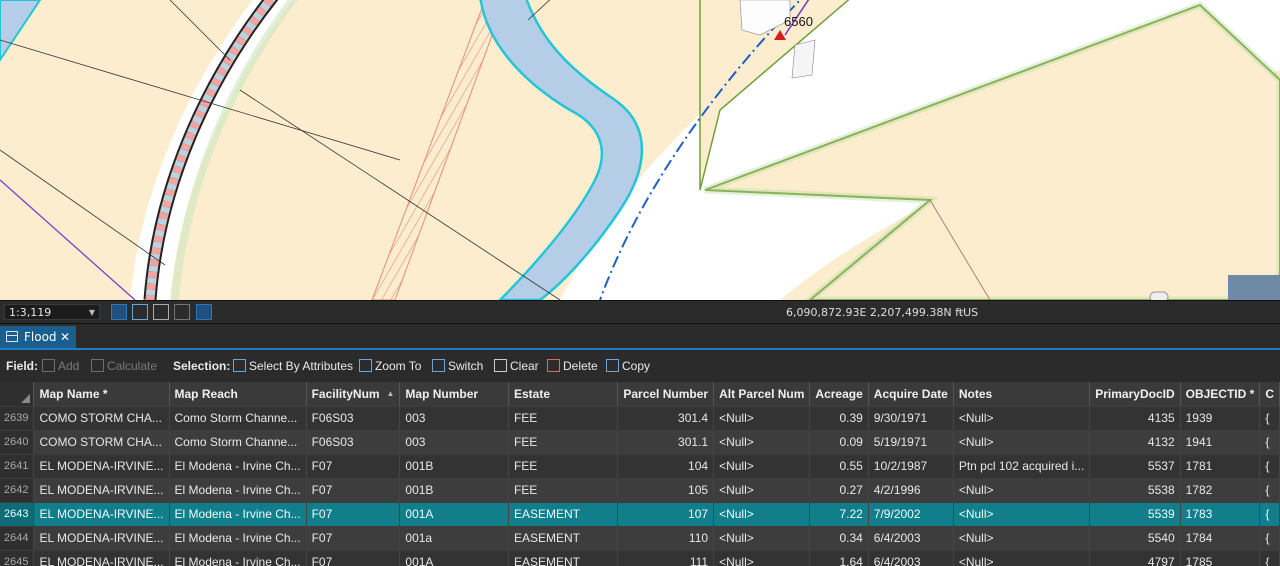 The width and height of the screenshot is (1280, 566). Describe the element at coordinates (666, 558) in the screenshot. I see `table-cell: 111` at that location.